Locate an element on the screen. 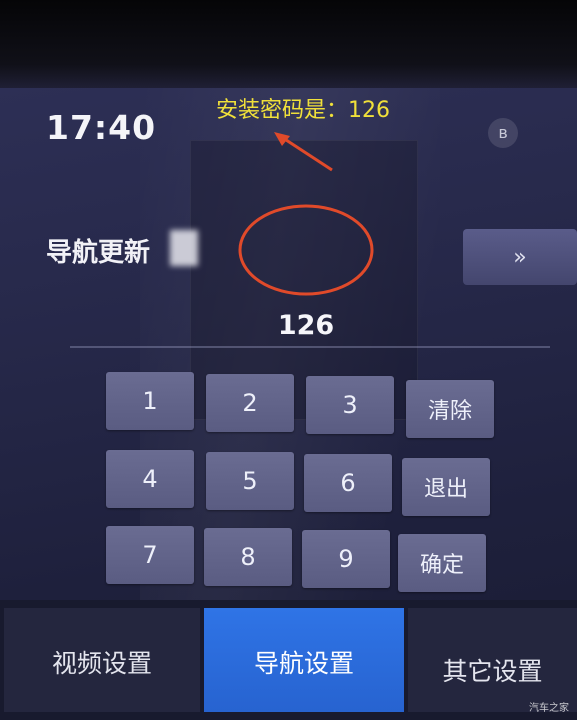 The width and height of the screenshot is (577, 720). dropdown-button: » is located at coordinates (520, 257).